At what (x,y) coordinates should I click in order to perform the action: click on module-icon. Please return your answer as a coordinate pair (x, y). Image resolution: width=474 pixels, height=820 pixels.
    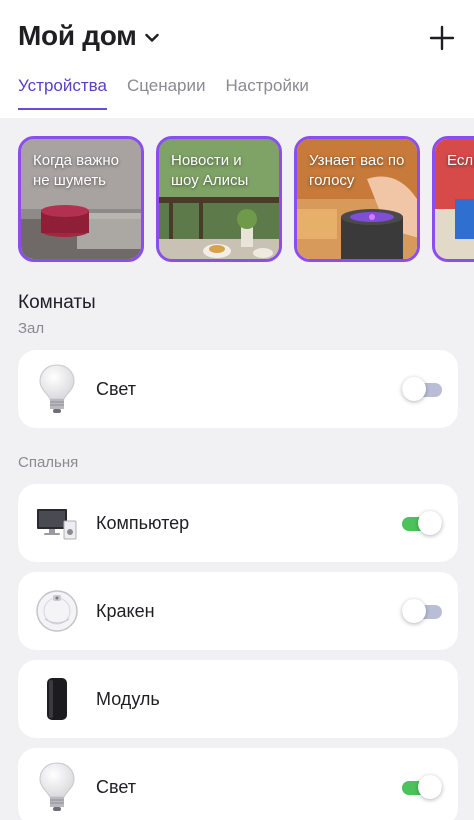
    Looking at the image, I should click on (57, 699).